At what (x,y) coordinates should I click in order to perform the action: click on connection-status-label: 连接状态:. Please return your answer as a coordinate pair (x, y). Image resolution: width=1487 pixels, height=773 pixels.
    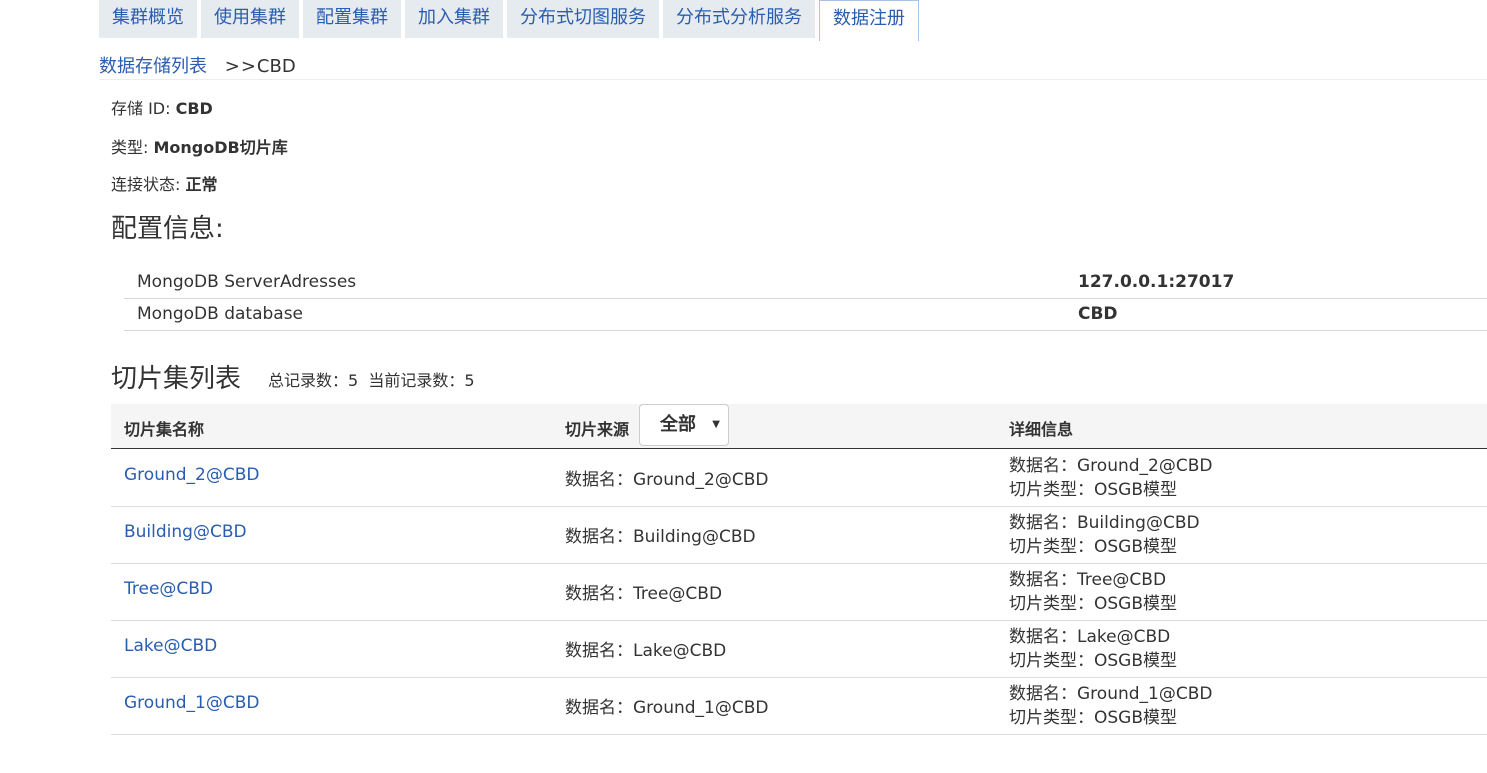
    Looking at the image, I should click on (148, 184).